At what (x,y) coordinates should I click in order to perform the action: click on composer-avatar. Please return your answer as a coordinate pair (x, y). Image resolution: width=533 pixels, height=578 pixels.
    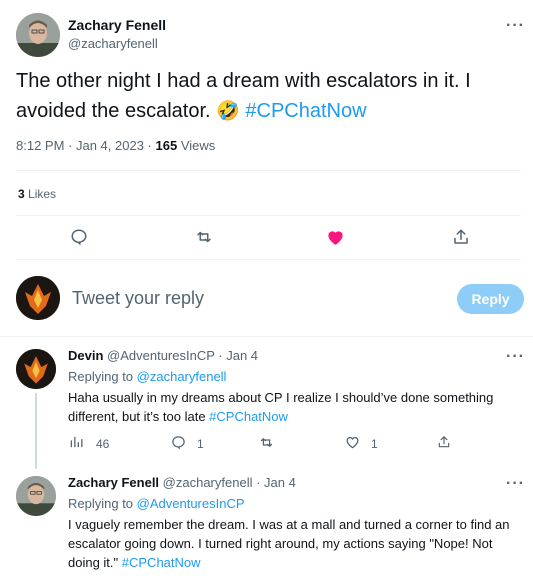
    Looking at the image, I should click on (38, 298).